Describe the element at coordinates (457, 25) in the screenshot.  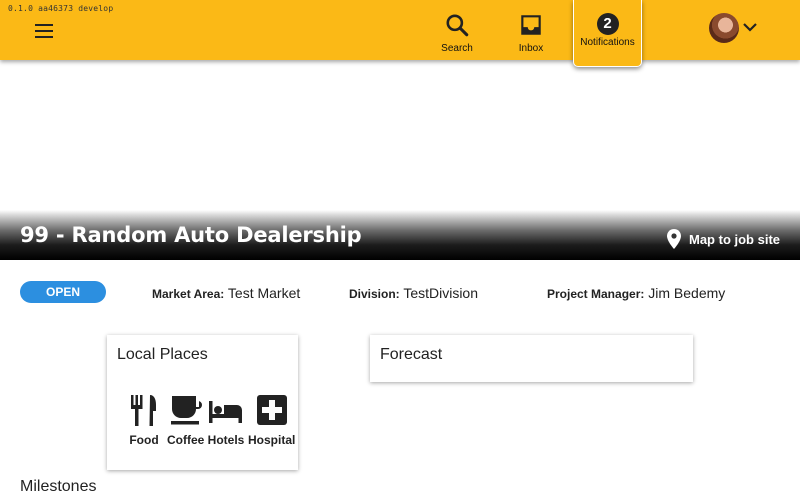
I see `search-icon` at that location.